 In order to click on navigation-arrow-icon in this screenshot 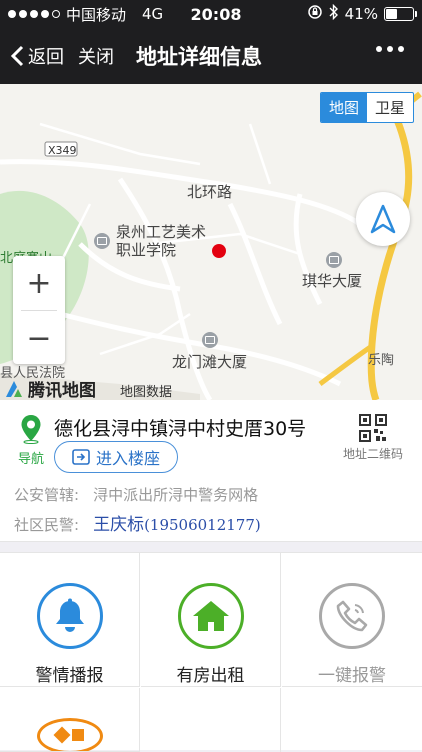, I will do `click(383, 219)`.